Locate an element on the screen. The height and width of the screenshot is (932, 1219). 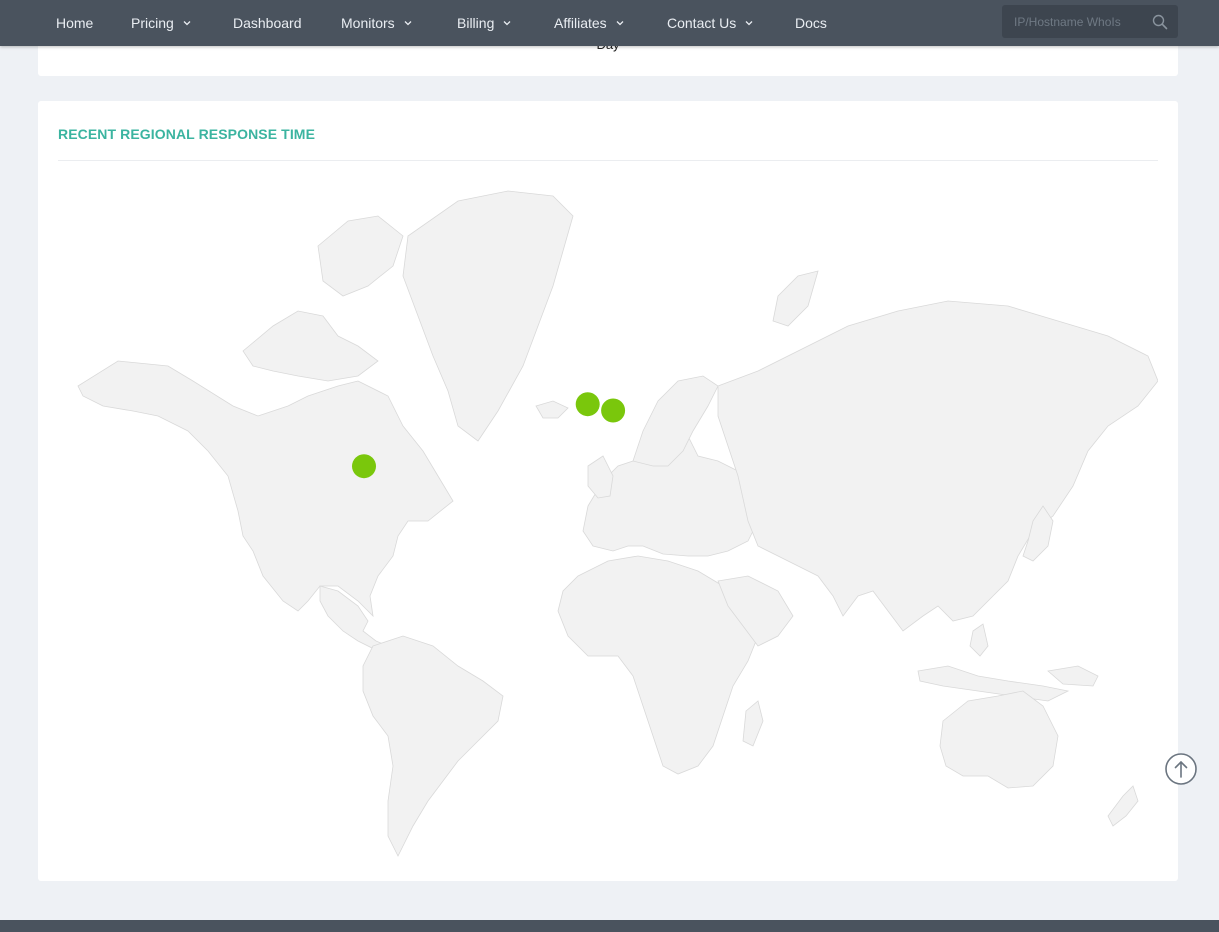
land-new-zealand is located at coordinates (1123, 806).